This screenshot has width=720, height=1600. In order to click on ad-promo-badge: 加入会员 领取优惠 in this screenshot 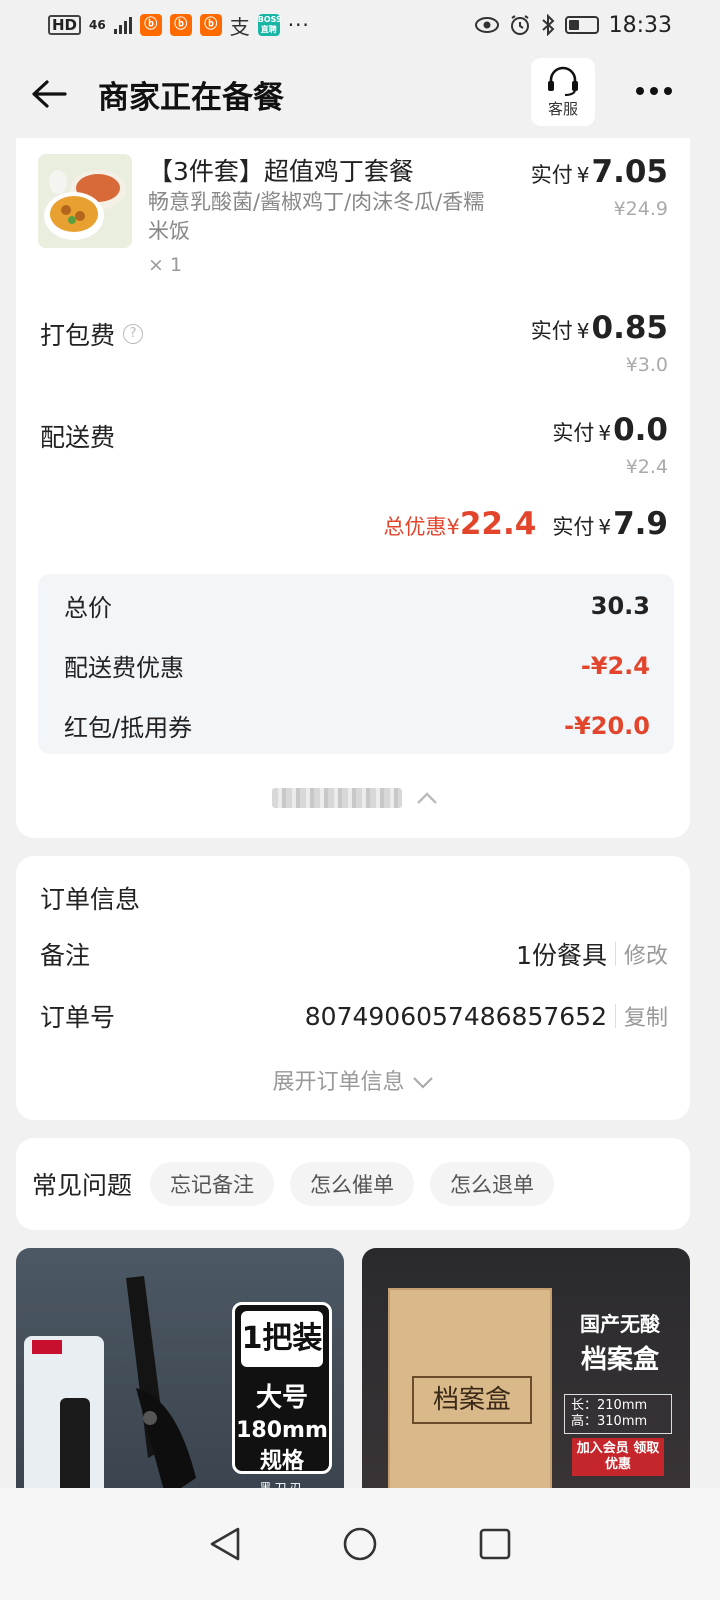, I will do `click(618, 1457)`.